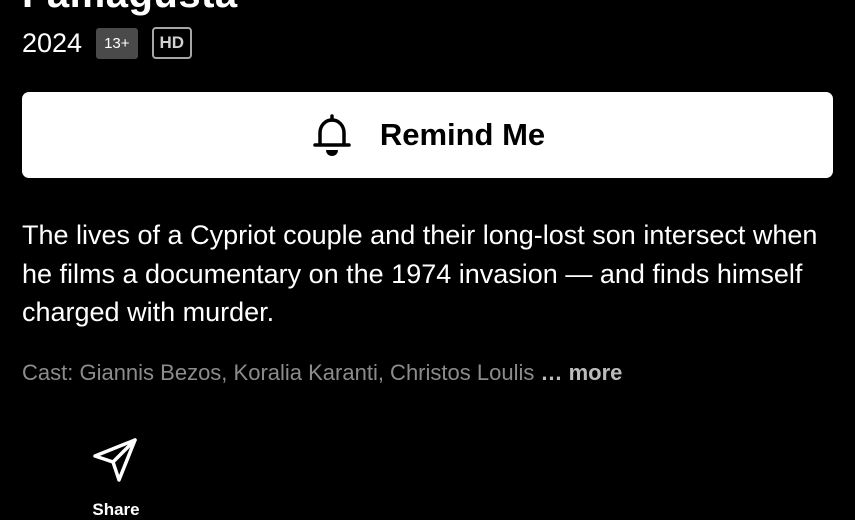  I want to click on hd-badge: HD, so click(172, 43).